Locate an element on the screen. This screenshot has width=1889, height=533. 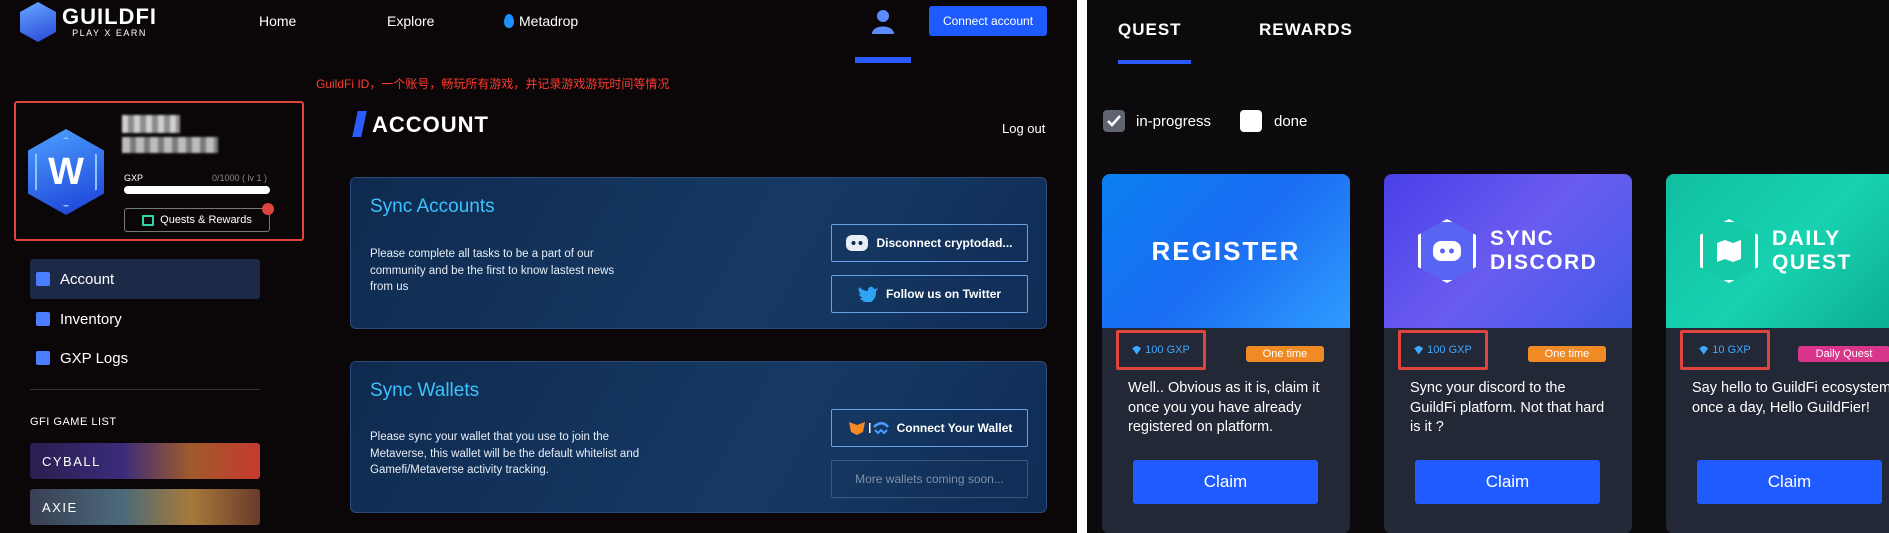
sidebar-divider is located at coordinates (145, 389).